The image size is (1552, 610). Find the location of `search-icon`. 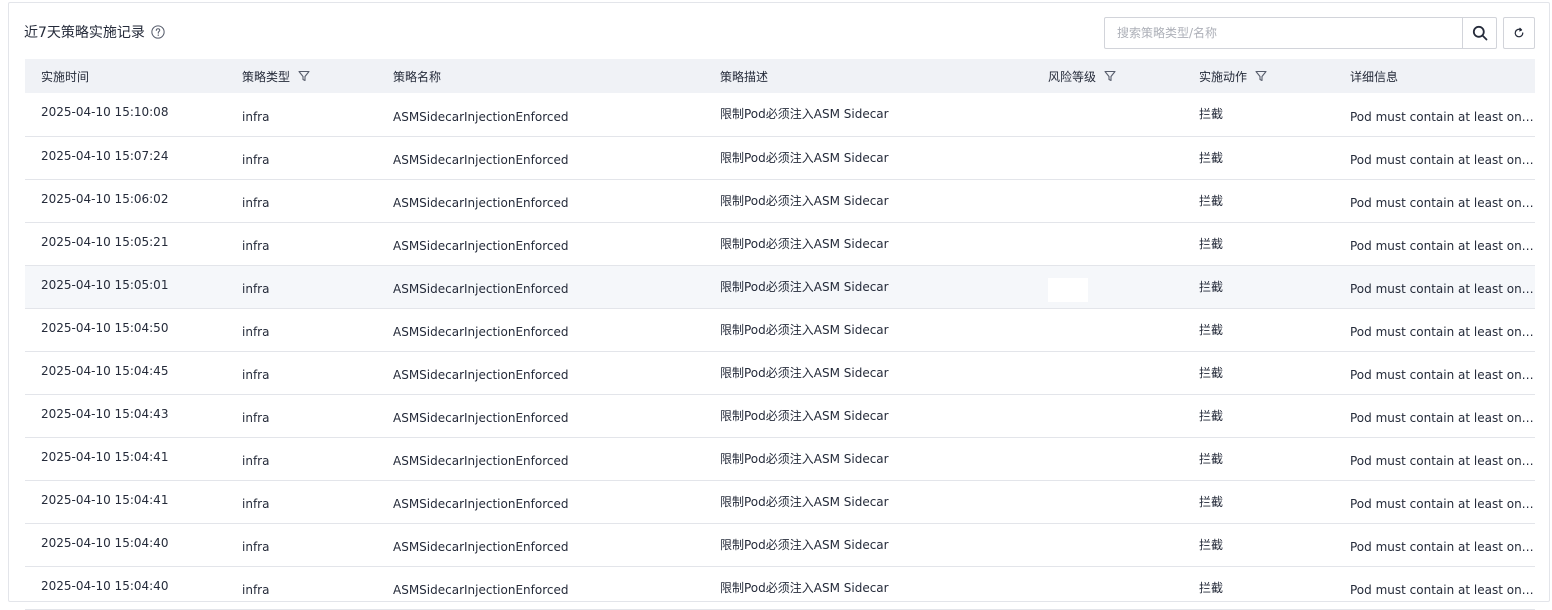

search-icon is located at coordinates (1479, 33).